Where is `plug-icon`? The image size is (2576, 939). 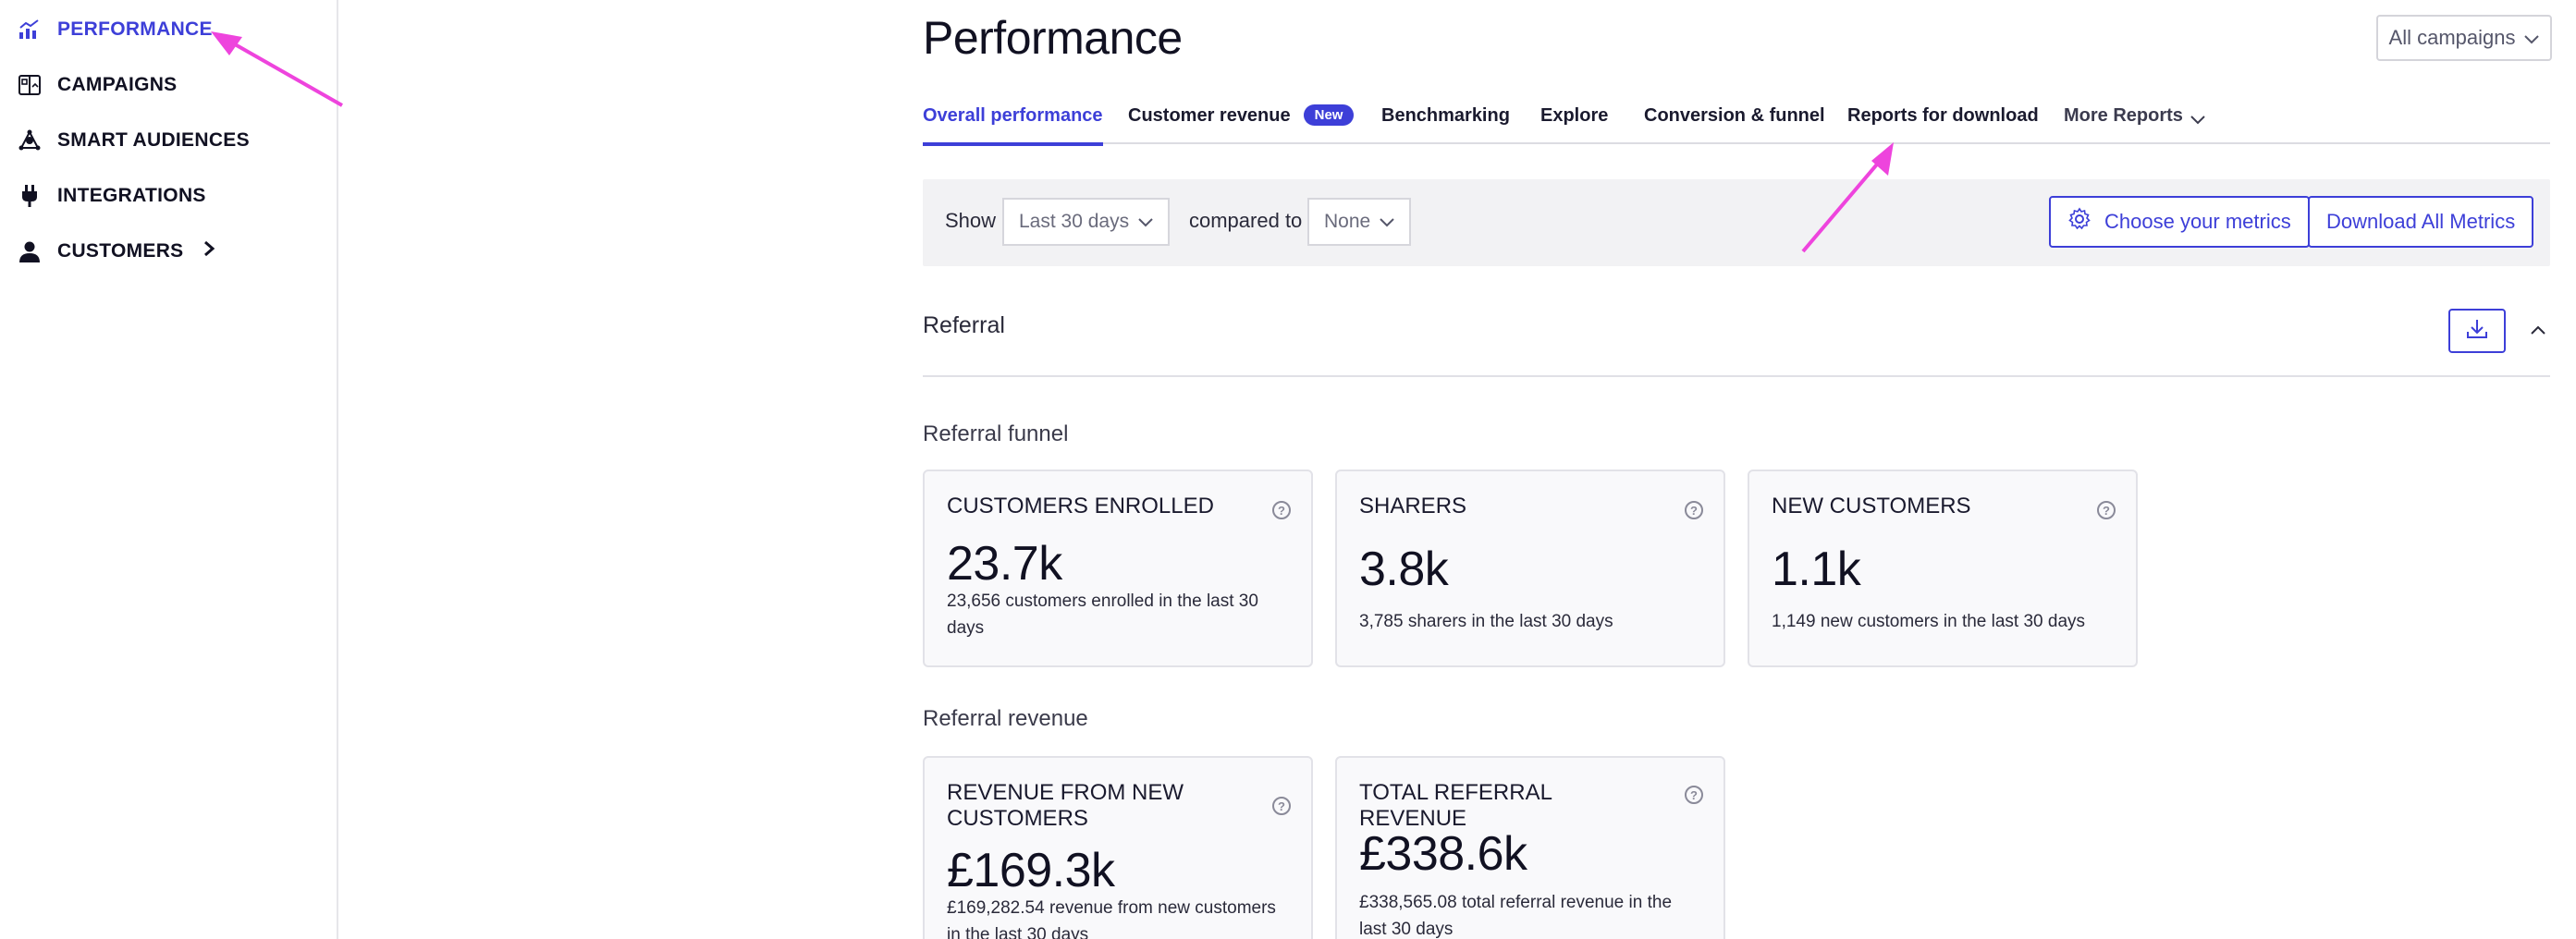
plug-icon is located at coordinates (30, 196).